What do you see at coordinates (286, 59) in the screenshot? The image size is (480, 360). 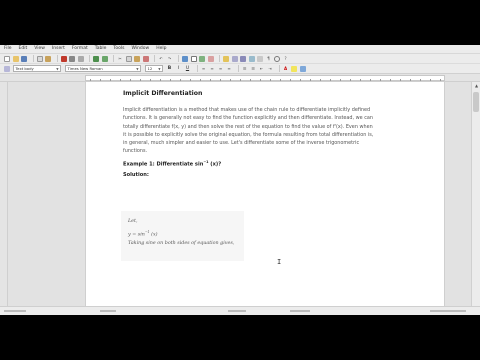 I see `help-icon: ?` at bounding box center [286, 59].